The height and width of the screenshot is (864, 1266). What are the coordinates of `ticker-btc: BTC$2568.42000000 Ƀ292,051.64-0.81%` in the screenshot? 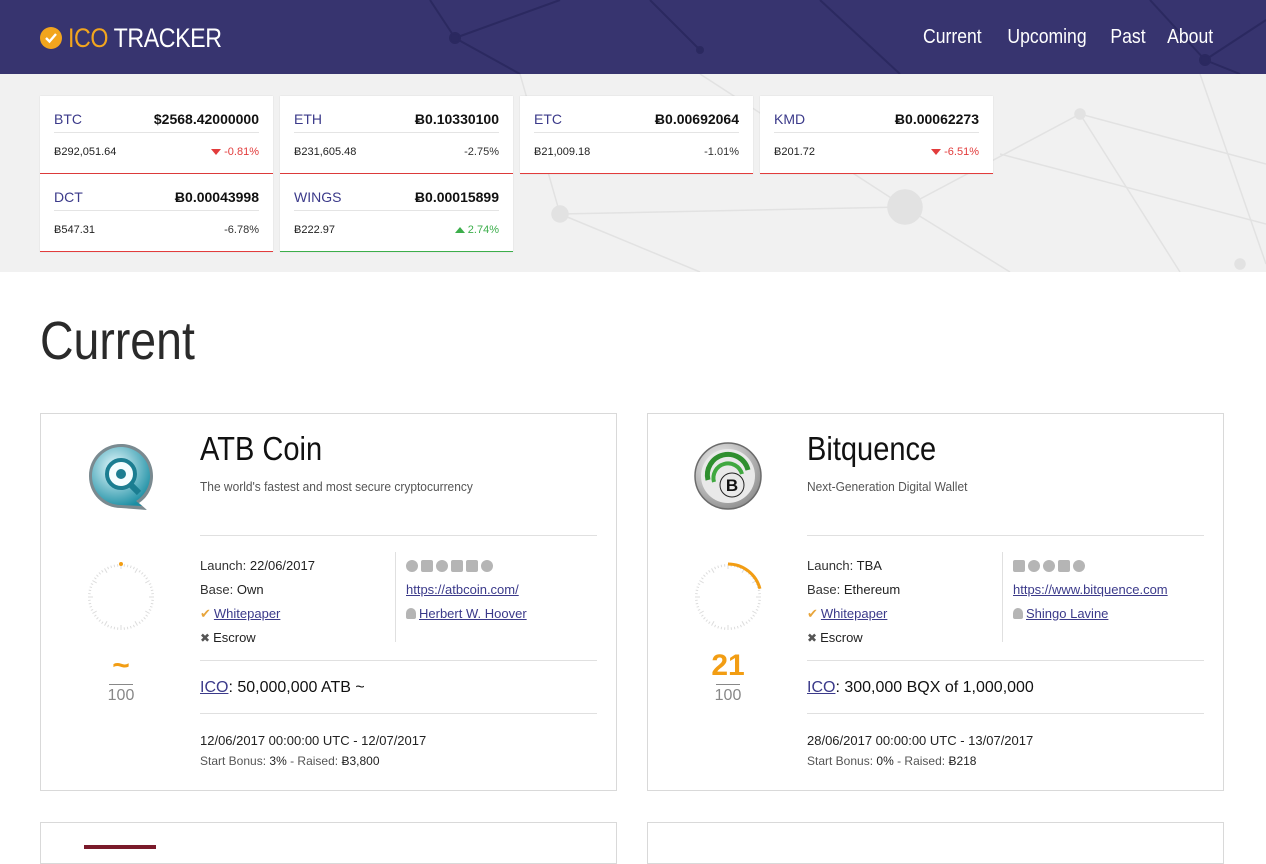 It's located at (156, 135).